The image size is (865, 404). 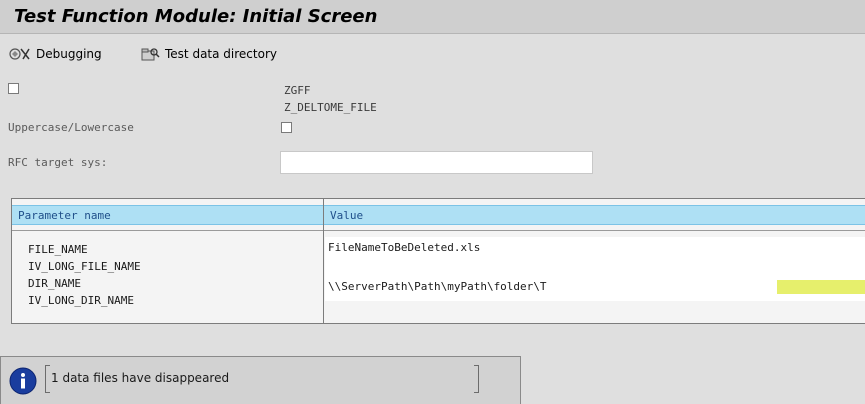 I want to click on value-highlight, so click(x=821, y=287).